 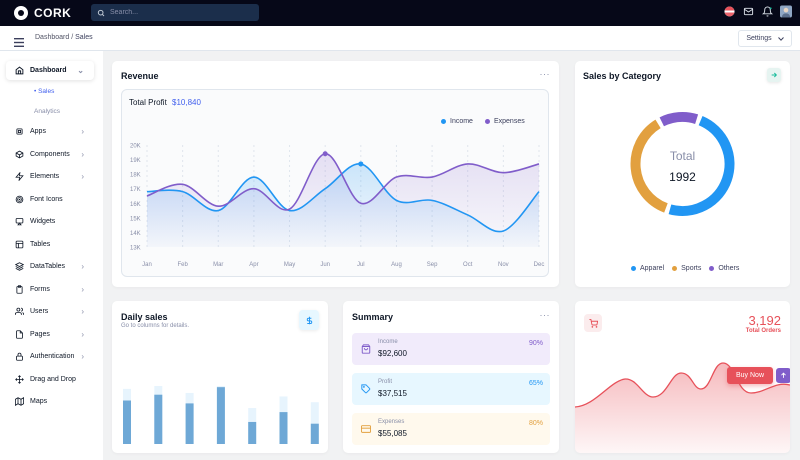 What do you see at coordinates (361, 164) in the screenshot?
I see `income-marker` at bounding box center [361, 164].